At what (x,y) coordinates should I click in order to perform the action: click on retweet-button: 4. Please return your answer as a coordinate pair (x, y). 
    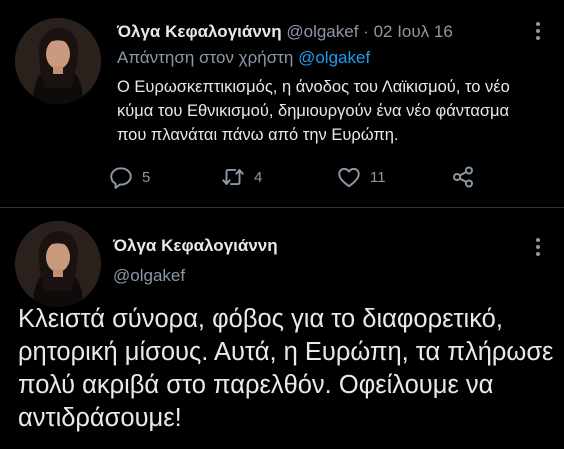
    Looking at the image, I should click on (241, 177).